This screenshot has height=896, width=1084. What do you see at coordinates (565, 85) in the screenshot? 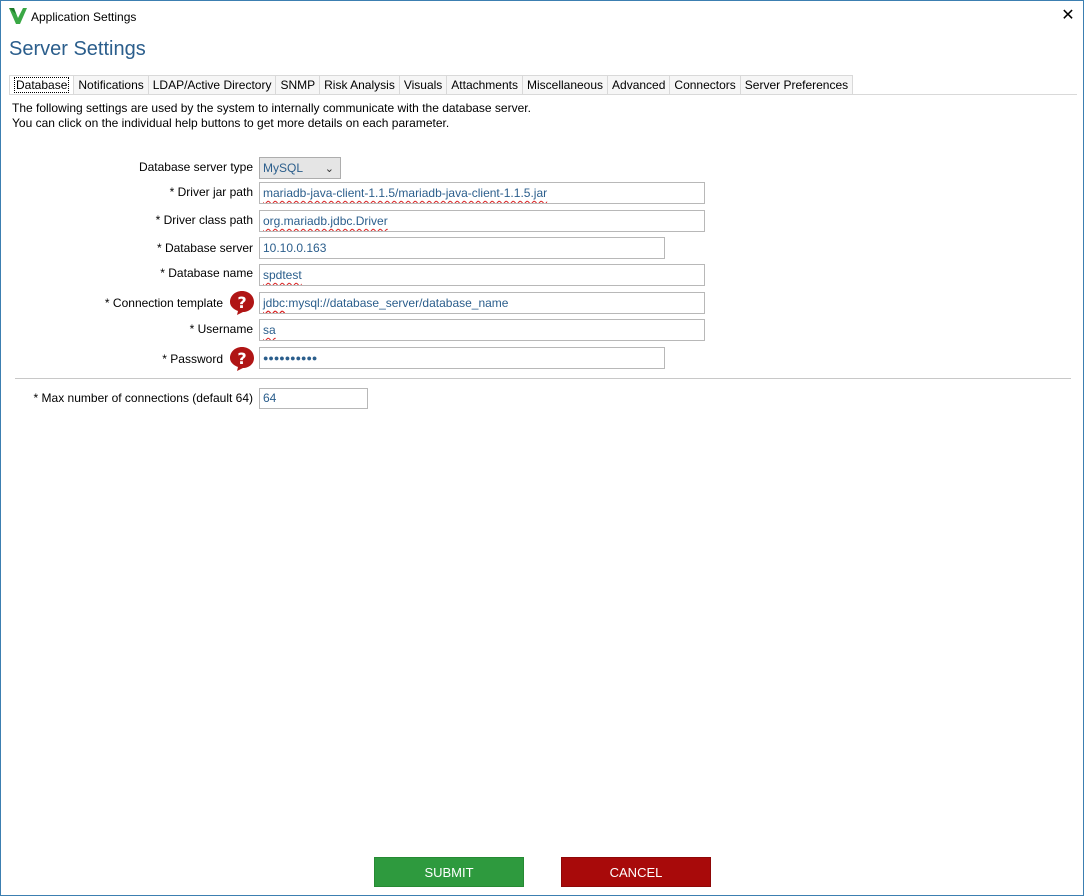
I see `tab-miscellaneous: Miscellaneous` at bounding box center [565, 85].